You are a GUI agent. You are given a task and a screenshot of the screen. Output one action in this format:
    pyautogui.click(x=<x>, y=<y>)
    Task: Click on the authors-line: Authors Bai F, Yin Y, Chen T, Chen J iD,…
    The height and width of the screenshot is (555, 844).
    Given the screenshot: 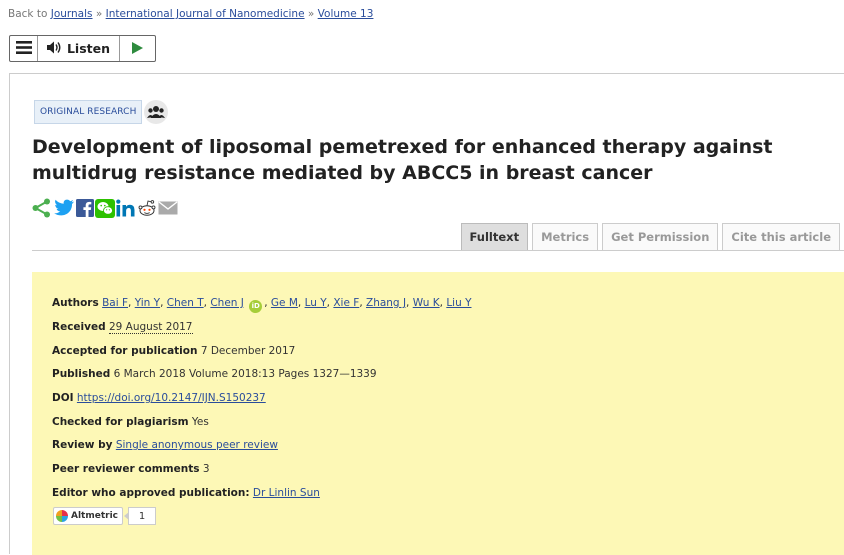 What is the action you would take?
    pyautogui.click(x=262, y=305)
    